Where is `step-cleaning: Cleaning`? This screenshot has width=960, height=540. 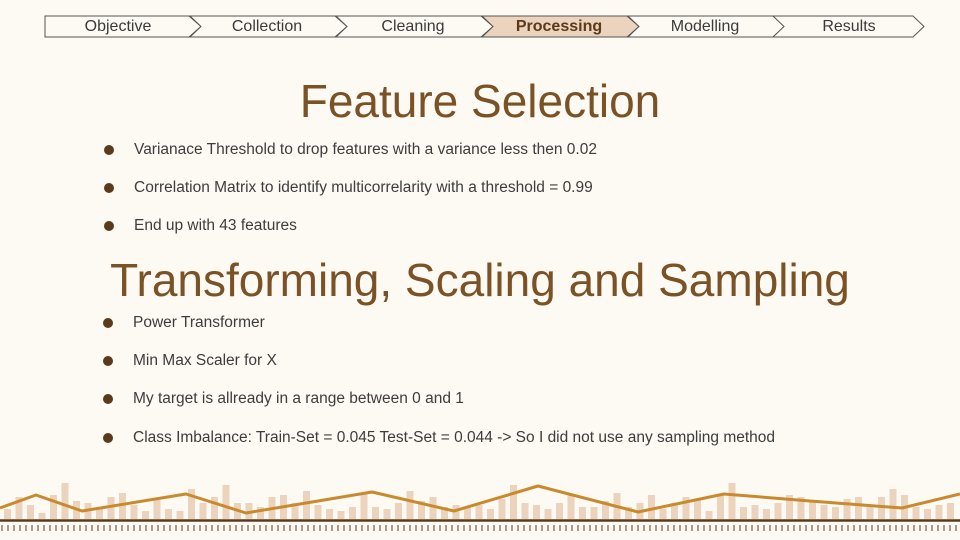
step-cleaning: Cleaning is located at coordinates (414, 26).